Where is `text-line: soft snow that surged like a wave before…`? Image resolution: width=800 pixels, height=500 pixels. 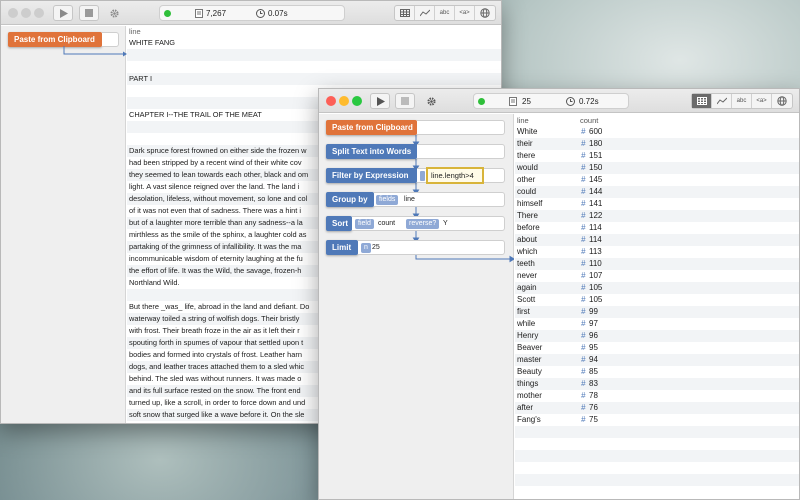
text-line: soft snow that surged like a wave before… is located at coordinates (227, 415).